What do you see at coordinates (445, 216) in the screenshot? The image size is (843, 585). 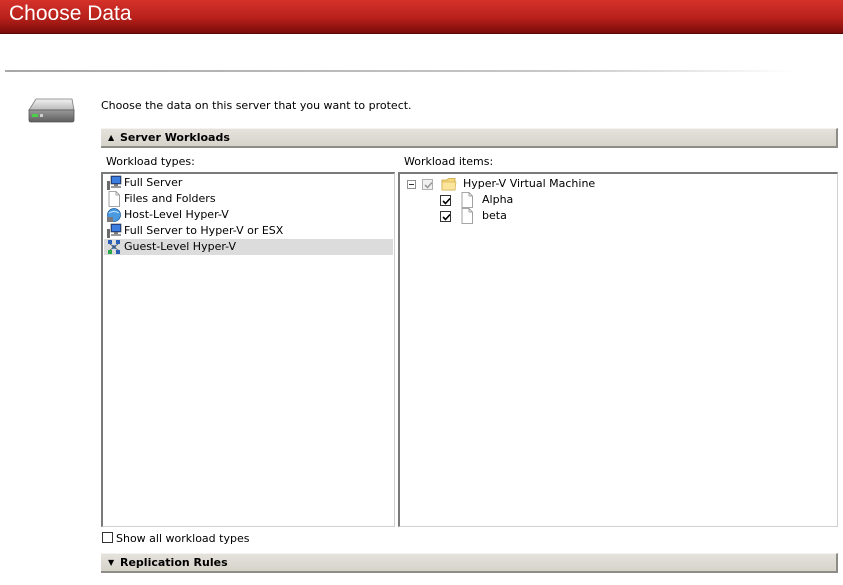 I see `checkbox-beta` at bounding box center [445, 216].